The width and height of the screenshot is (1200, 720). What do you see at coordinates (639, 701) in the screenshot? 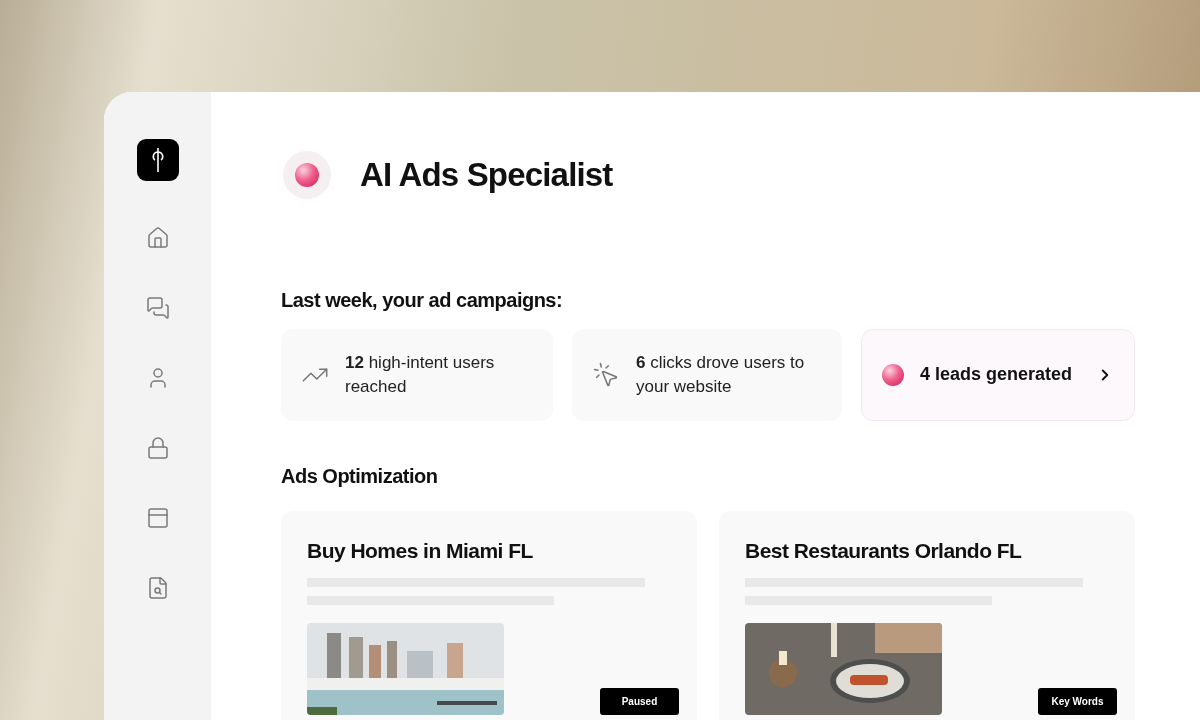
I see `campaign-button: Paused` at bounding box center [639, 701].